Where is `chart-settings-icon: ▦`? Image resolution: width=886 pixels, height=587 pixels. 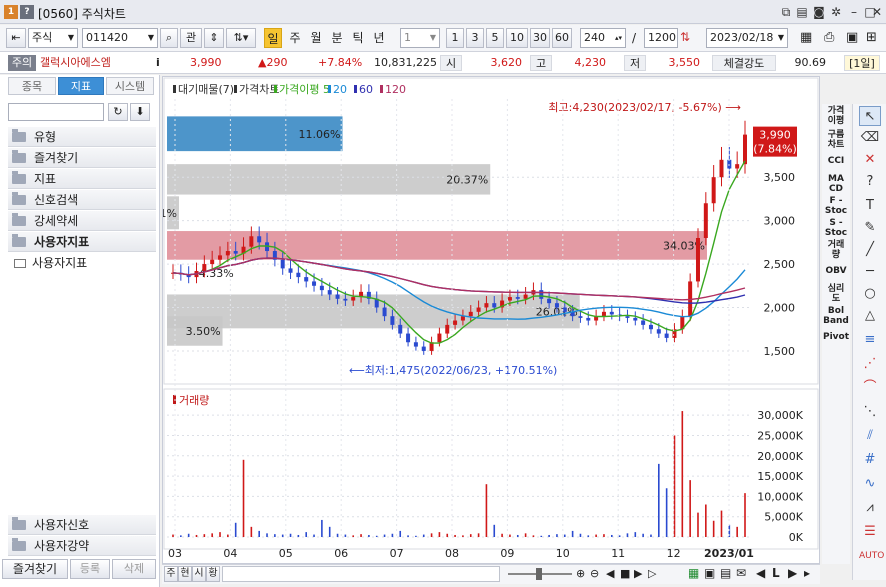
chart-settings-icon: ▦ is located at coordinates (806, 37).